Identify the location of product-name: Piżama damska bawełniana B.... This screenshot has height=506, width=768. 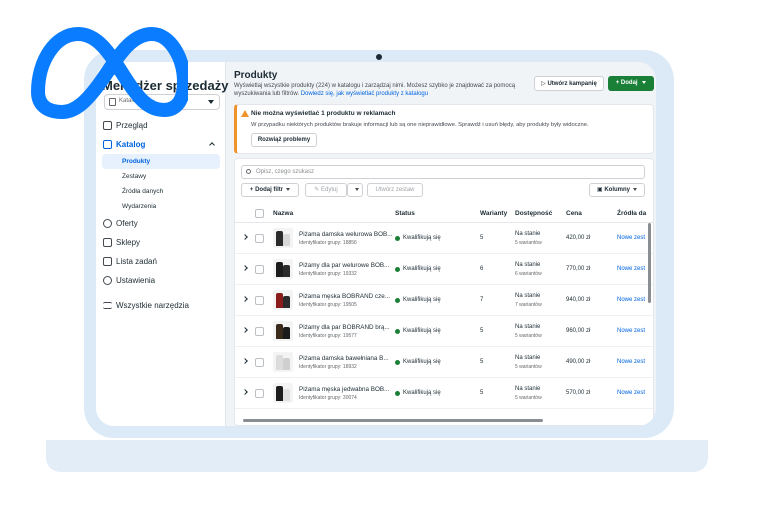
(344, 358).